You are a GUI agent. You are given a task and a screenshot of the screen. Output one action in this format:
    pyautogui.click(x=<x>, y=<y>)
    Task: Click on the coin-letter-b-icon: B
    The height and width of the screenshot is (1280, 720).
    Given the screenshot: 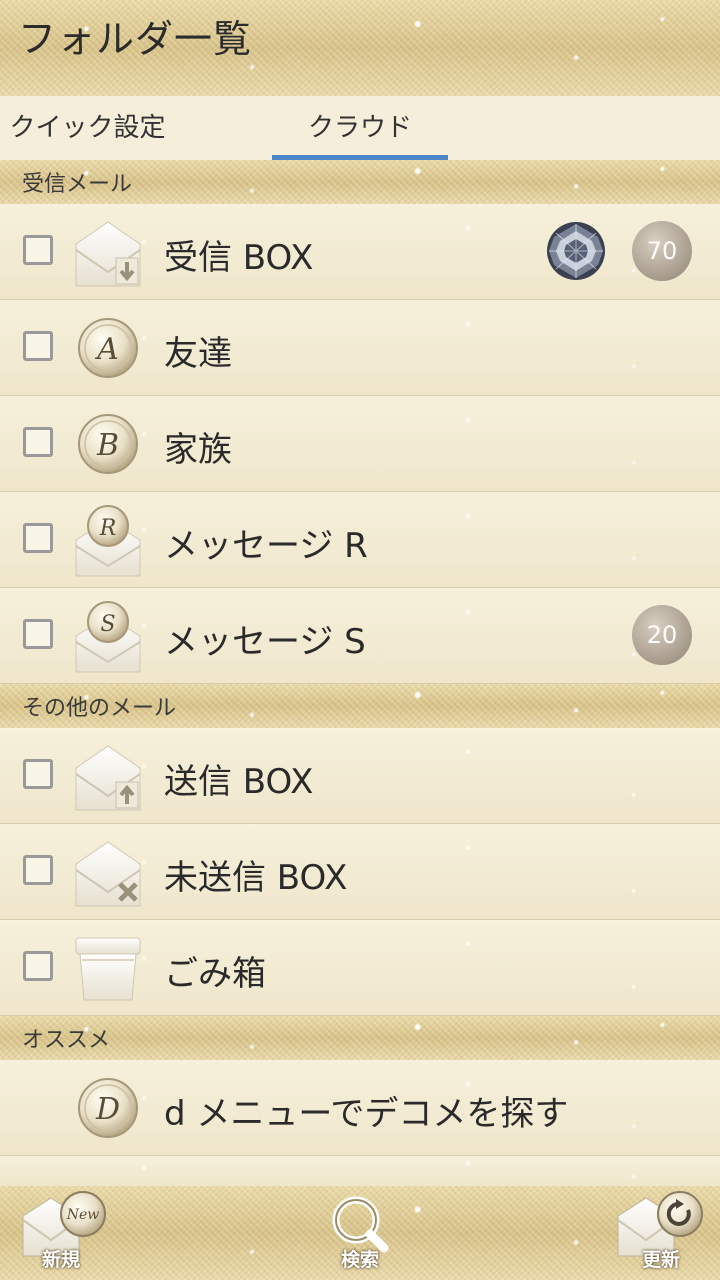 What is the action you would take?
    pyautogui.click(x=108, y=444)
    